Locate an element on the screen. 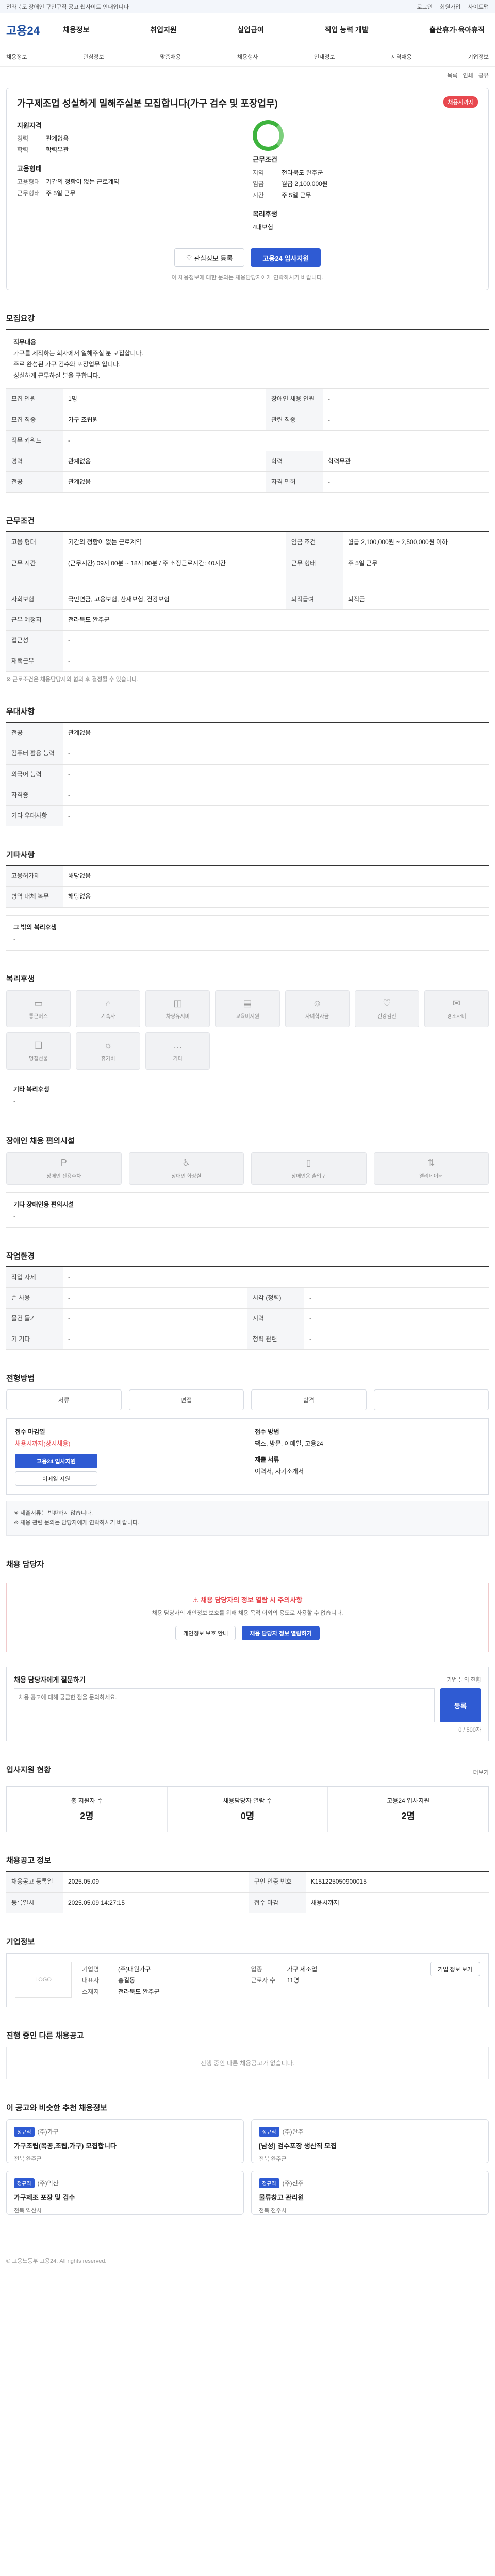 The height and width of the screenshot is (2576, 495). sub-nav: 채용정보 관심정보 맞춤채용 채용행사 인재정보 지역채용 기업정보 is located at coordinates (247, 56).